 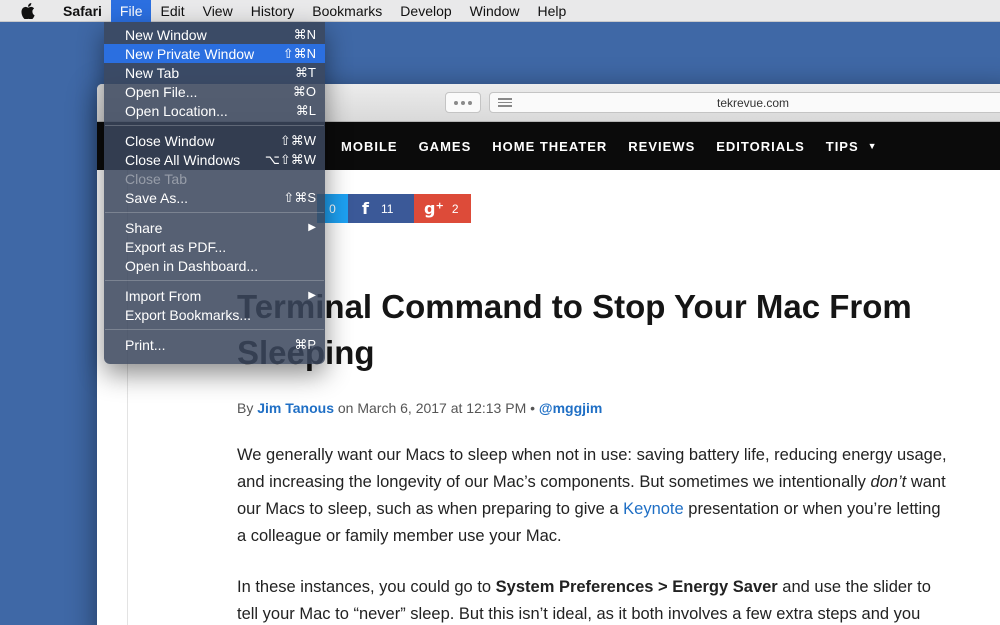 I want to click on address-bar: tekrevue.com, so click(x=744, y=102).